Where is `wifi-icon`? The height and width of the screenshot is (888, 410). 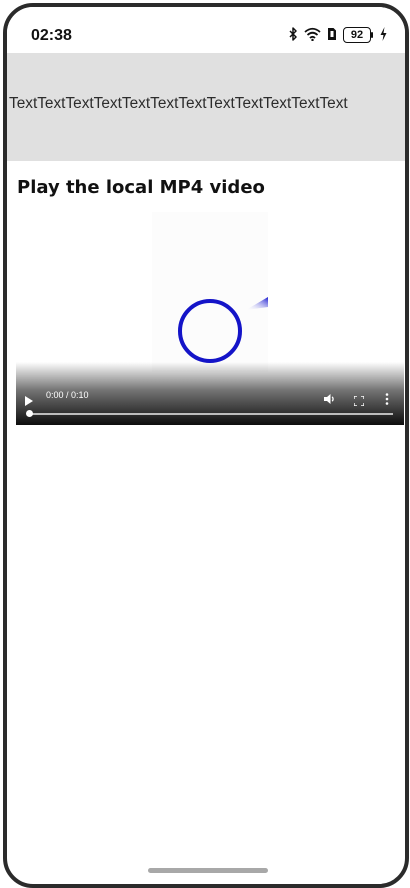
wifi-icon is located at coordinates (312, 35).